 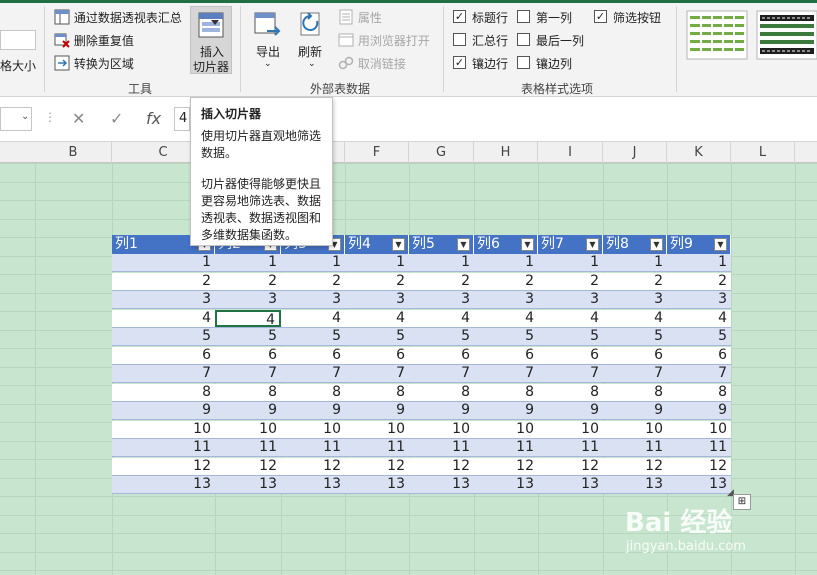 I want to click on table-header-cell: 列7 ▼, so click(x=570, y=244).